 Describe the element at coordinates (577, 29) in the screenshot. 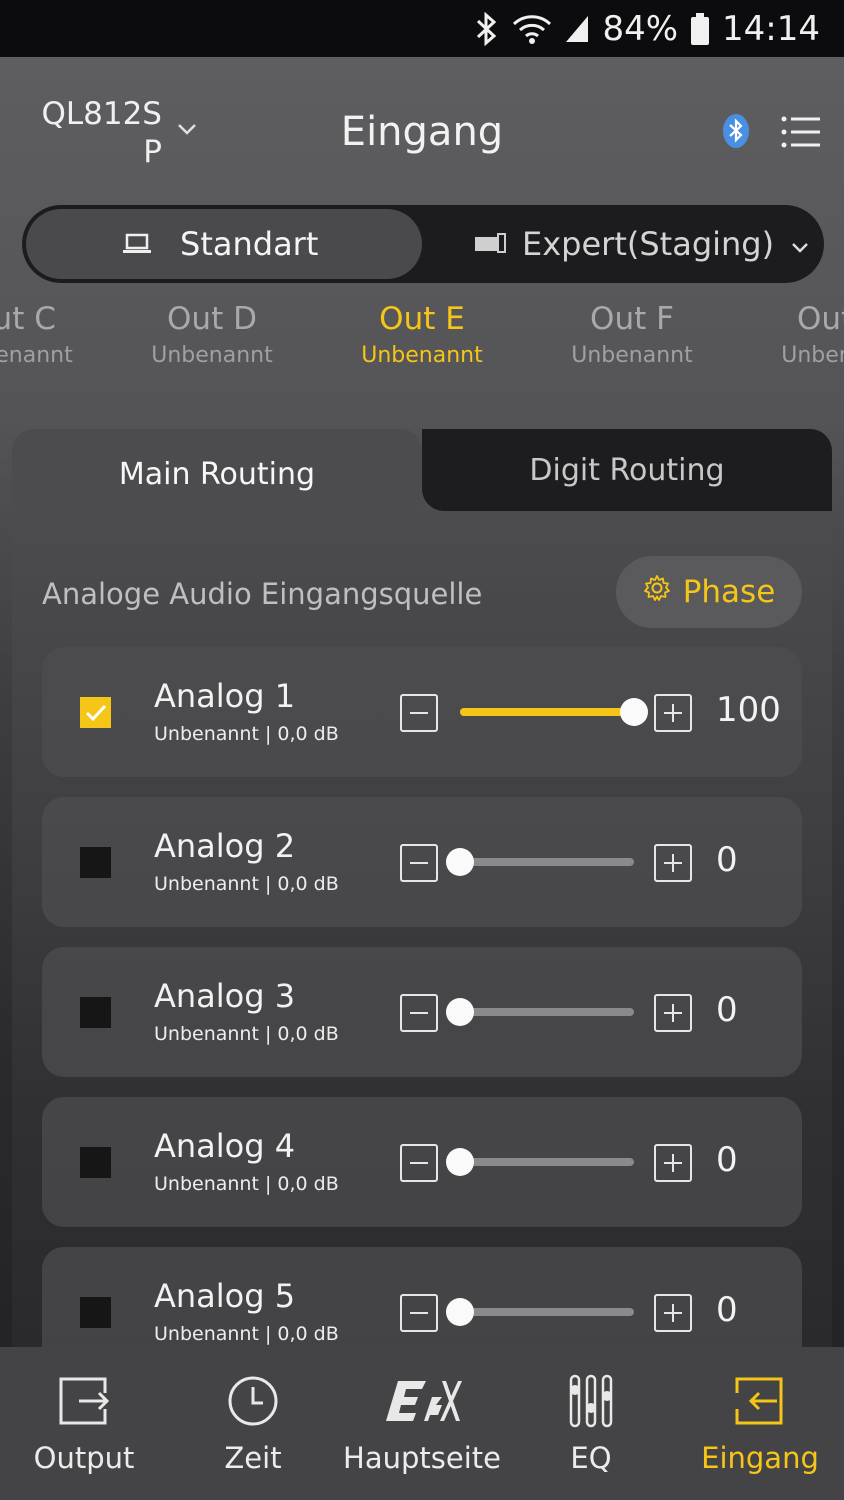

I see `signal-icon` at that location.